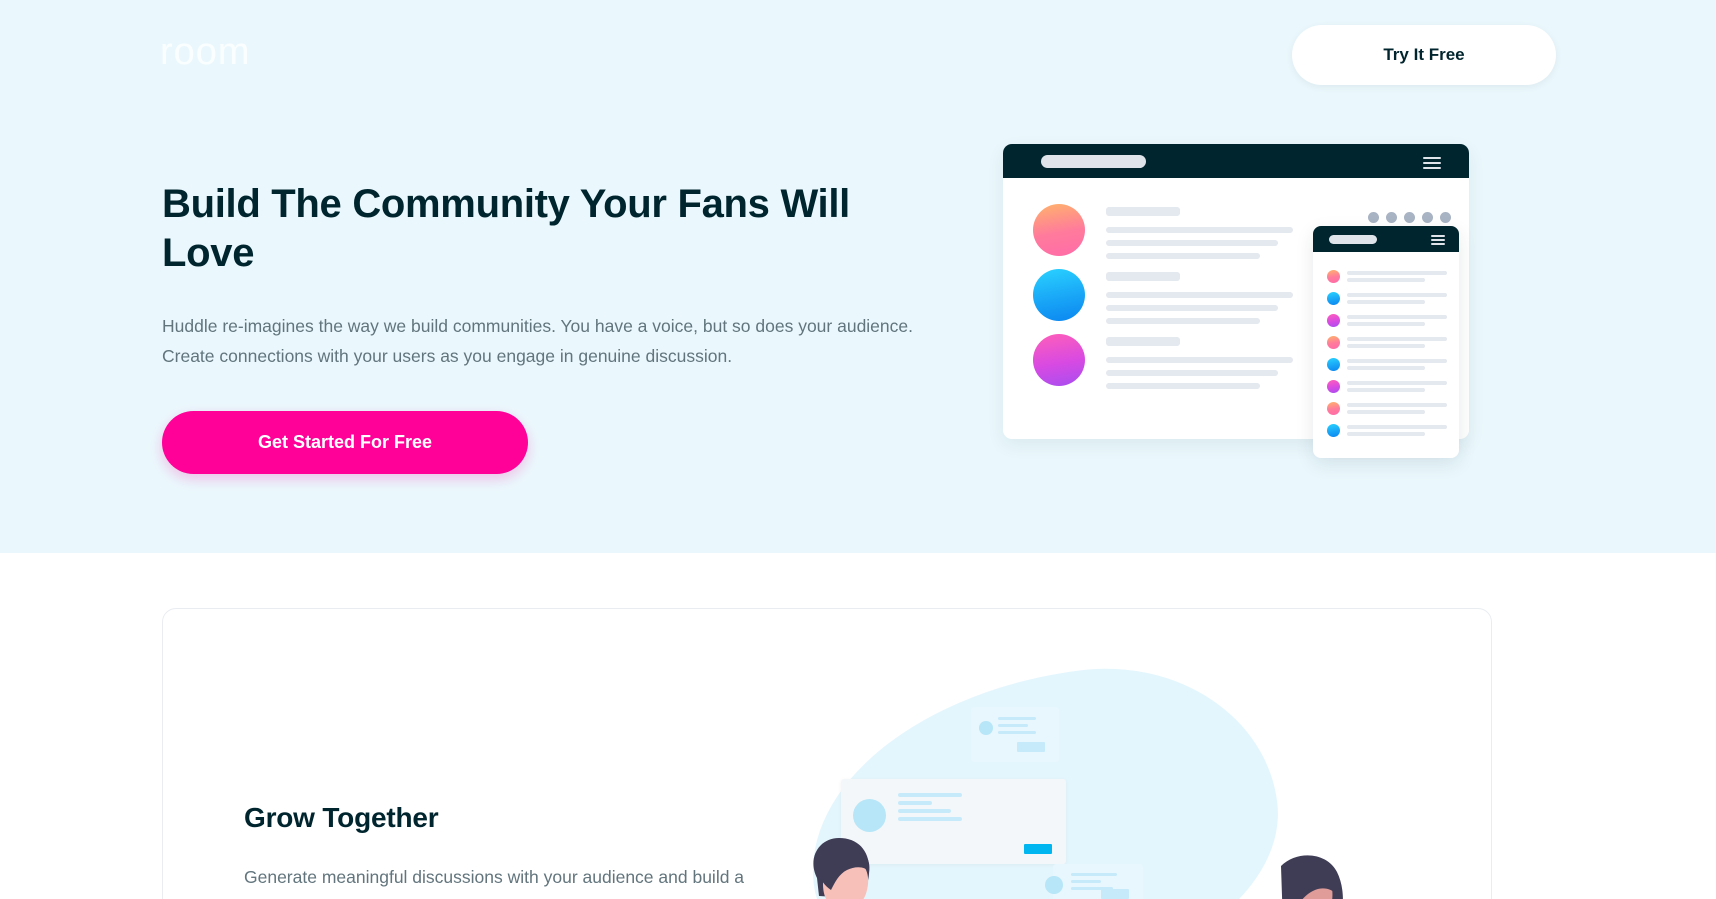 The height and width of the screenshot is (899, 1716). I want to click on phone-mockup, so click(1386, 342).